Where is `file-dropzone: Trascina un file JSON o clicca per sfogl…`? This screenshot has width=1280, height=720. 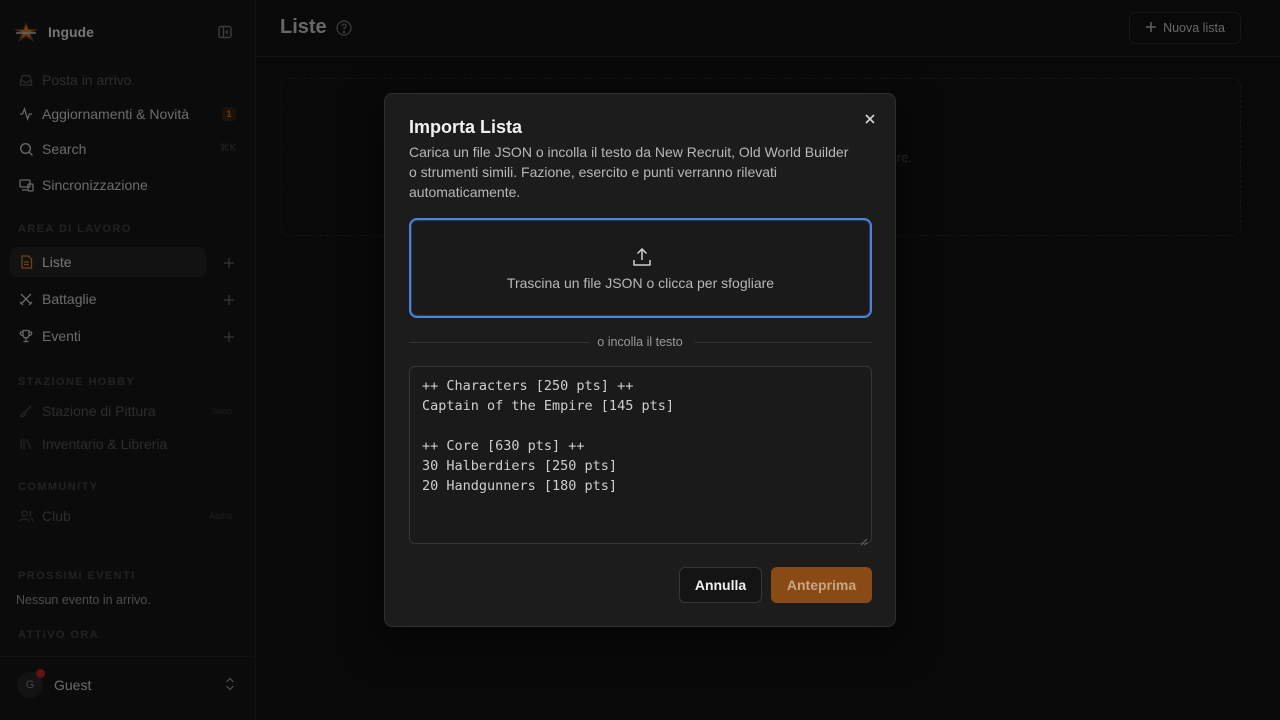 file-dropzone: Trascina un file JSON o clicca per sfogl… is located at coordinates (640, 268).